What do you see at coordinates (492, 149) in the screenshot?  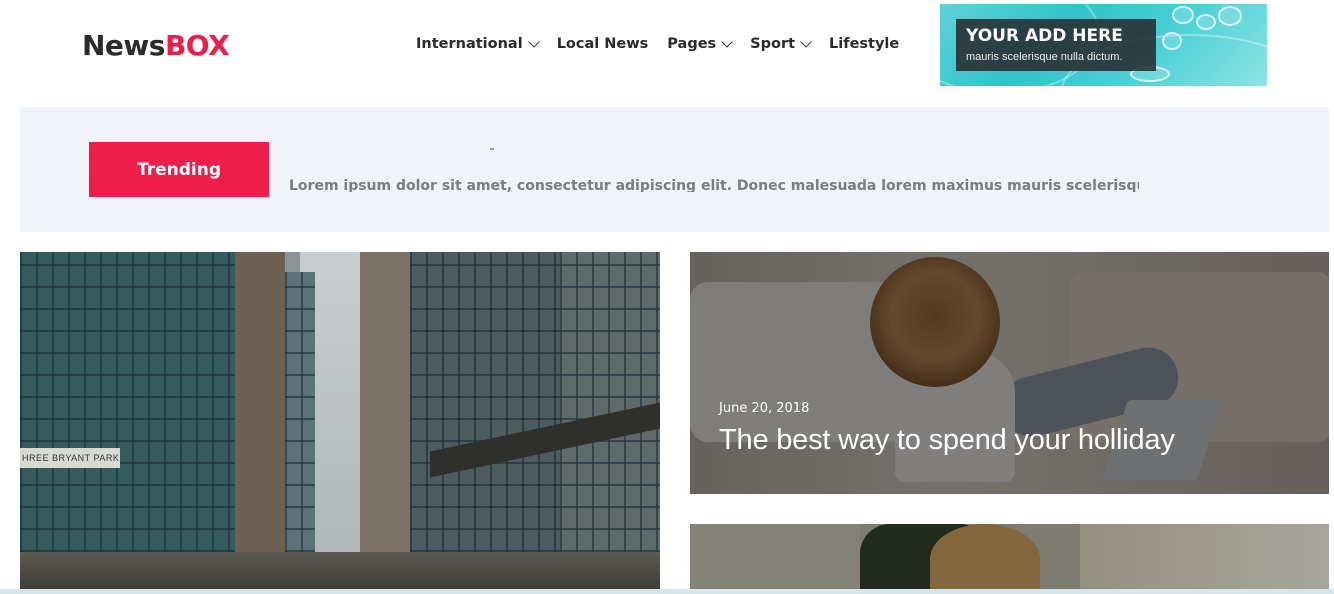 I see `ticker-marker` at bounding box center [492, 149].